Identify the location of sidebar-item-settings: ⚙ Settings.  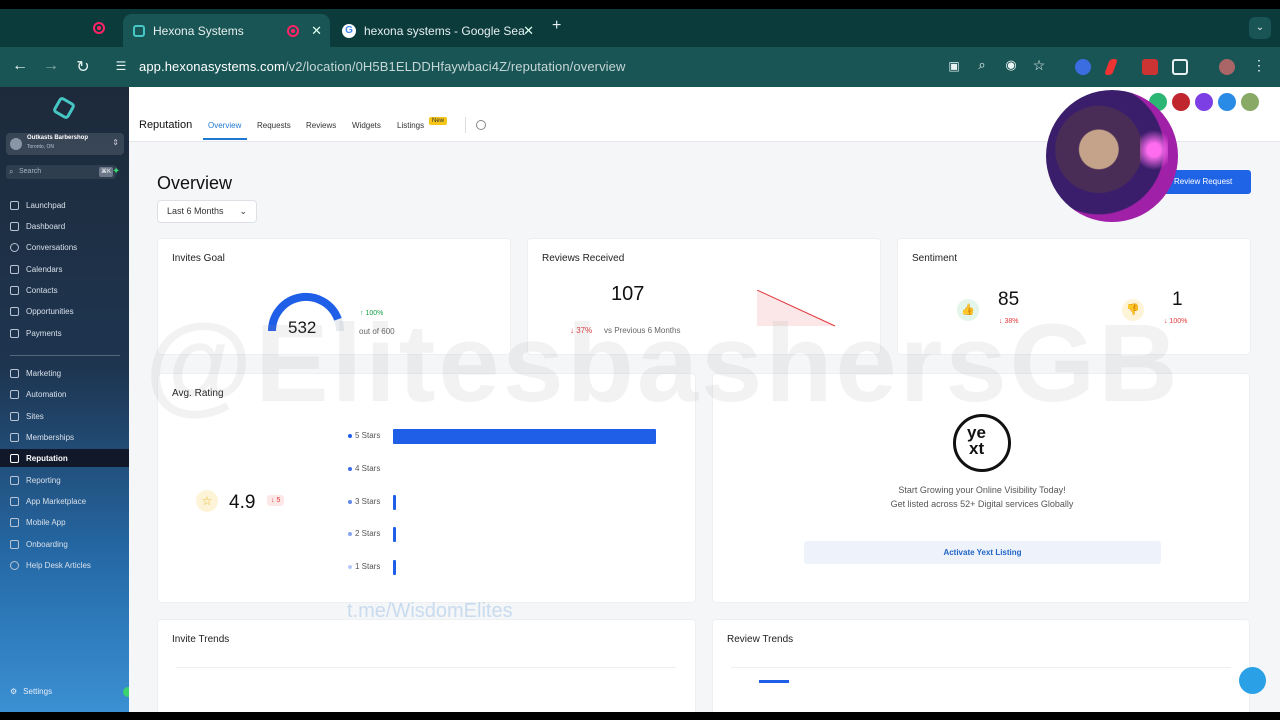
(31, 691).